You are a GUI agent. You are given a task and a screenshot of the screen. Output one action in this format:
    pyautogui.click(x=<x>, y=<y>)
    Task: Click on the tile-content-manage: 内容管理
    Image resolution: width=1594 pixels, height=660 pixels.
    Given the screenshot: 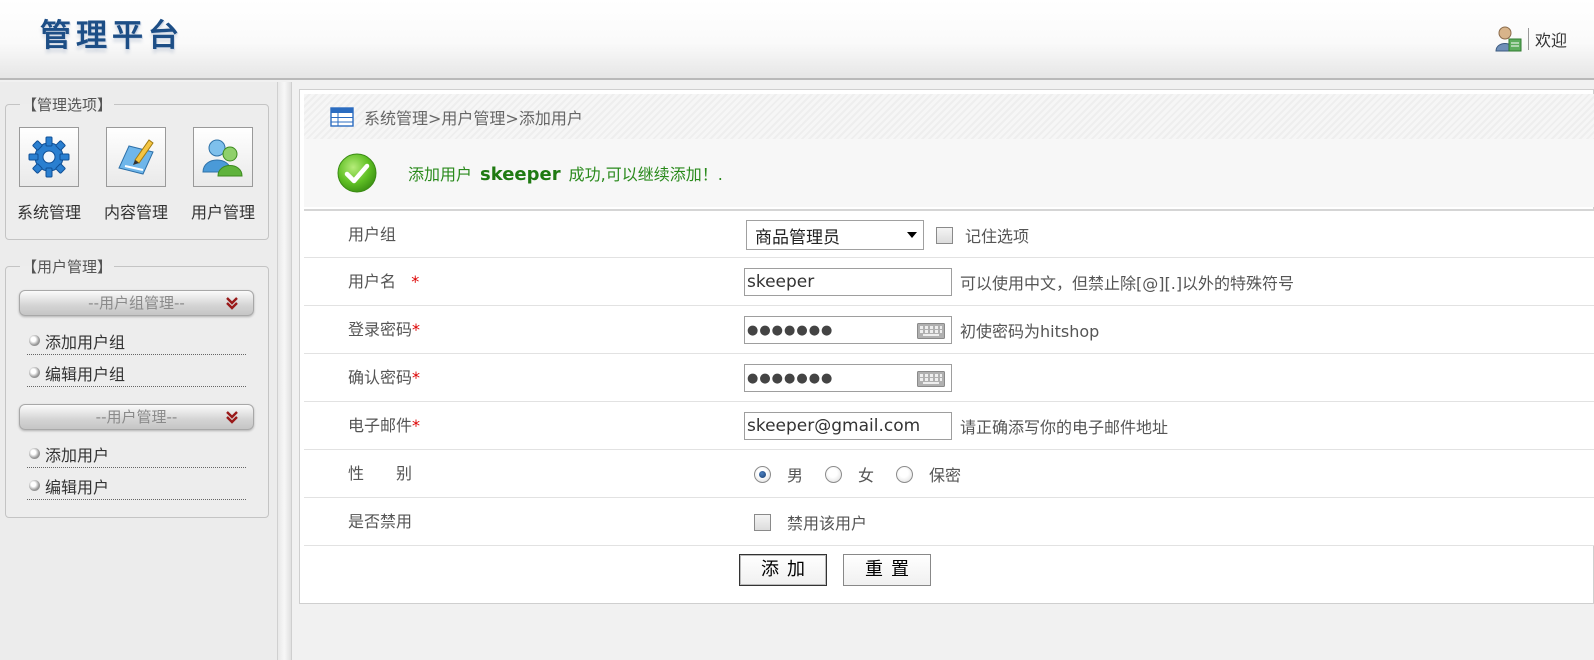 What is the action you would take?
    pyautogui.click(x=136, y=175)
    